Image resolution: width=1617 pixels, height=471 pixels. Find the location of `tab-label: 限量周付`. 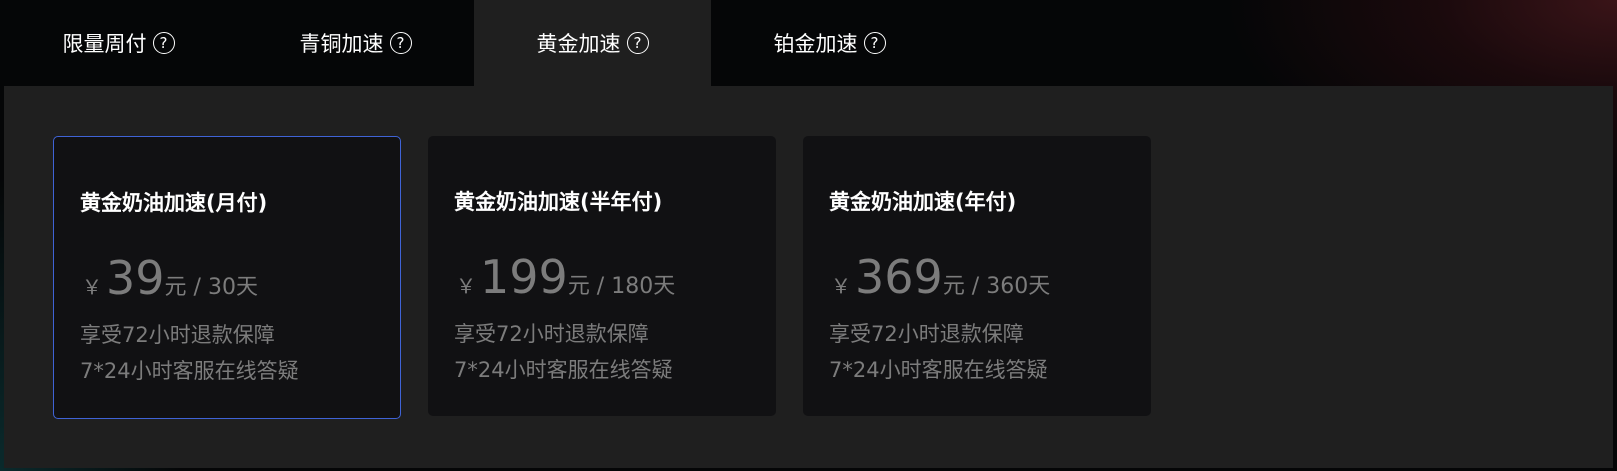

tab-label: 限量周付 is located at coordinates (104, 44).